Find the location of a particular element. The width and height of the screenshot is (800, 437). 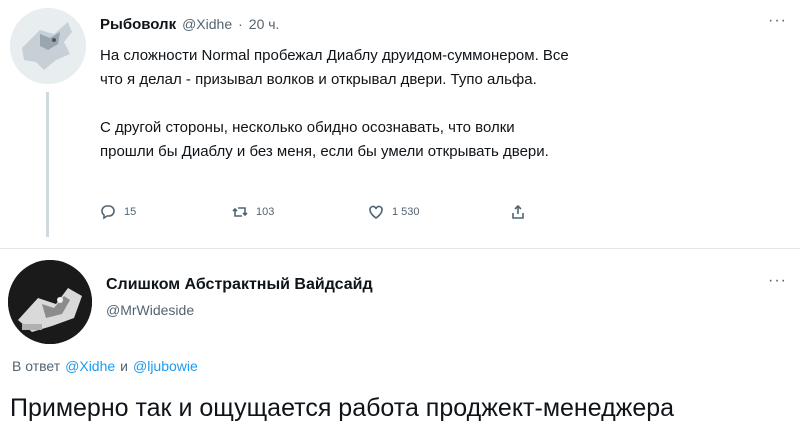

divider is located at coordinates (400, 248).